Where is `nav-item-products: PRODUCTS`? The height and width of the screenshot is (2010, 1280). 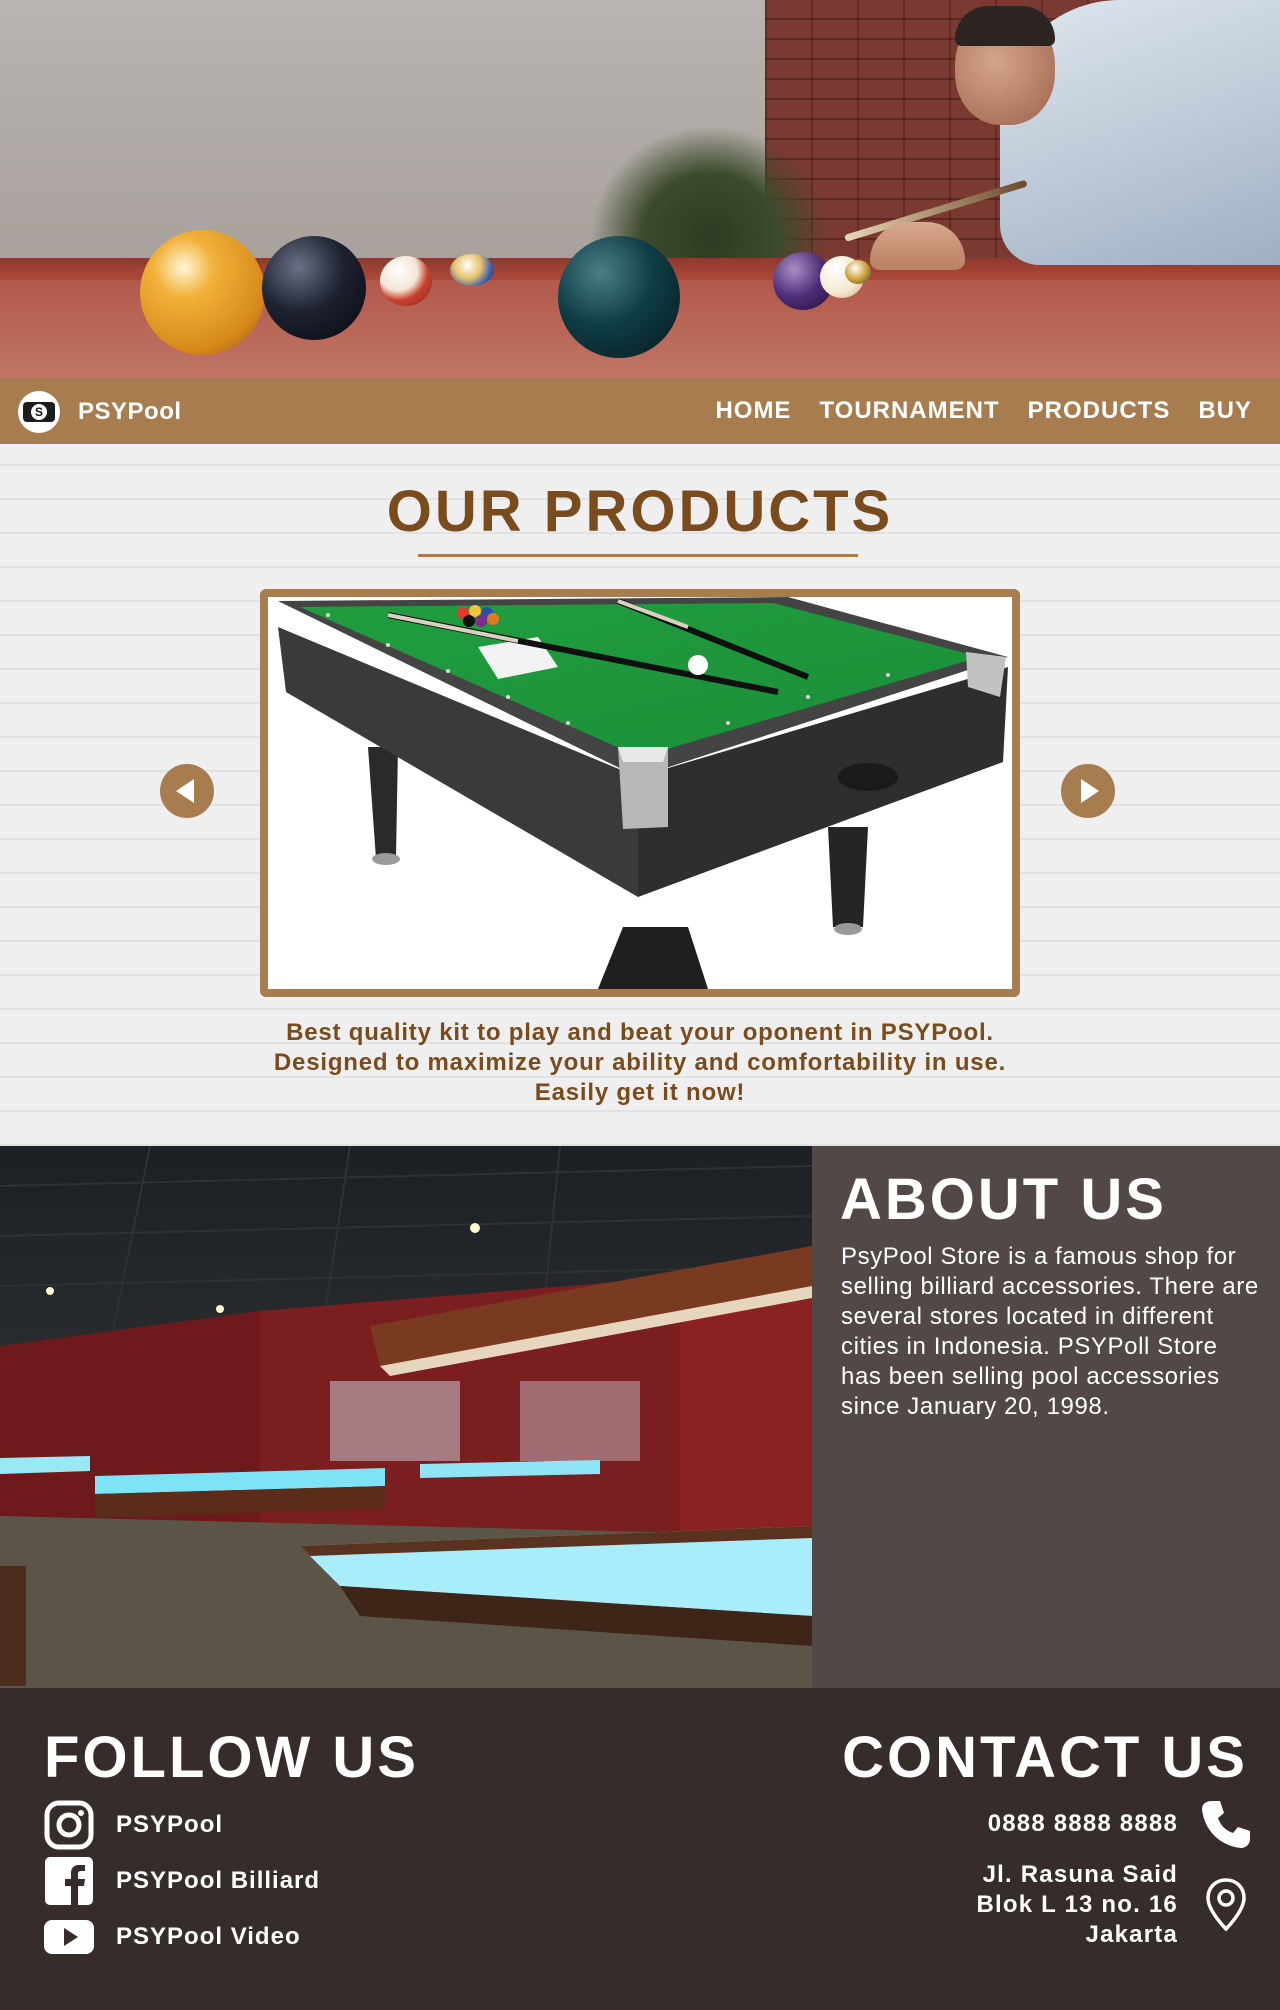 nav-item-products: PRODUCTS is located at coordinates (1099, 411).